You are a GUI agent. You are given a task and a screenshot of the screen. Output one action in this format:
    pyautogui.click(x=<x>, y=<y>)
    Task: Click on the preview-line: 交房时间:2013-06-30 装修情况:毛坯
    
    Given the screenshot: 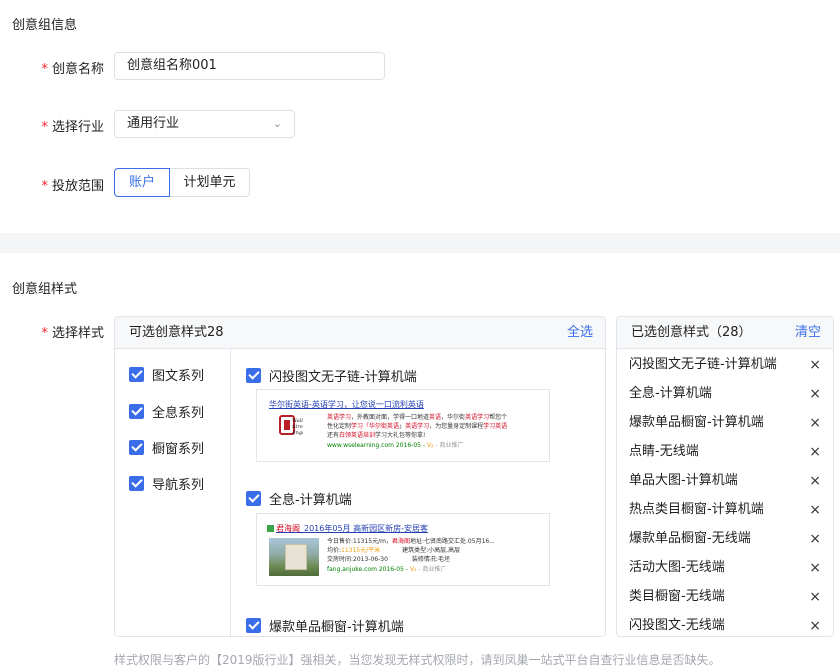 What is the action you would take?
    pyautogui.click(x=388, y=559)
    